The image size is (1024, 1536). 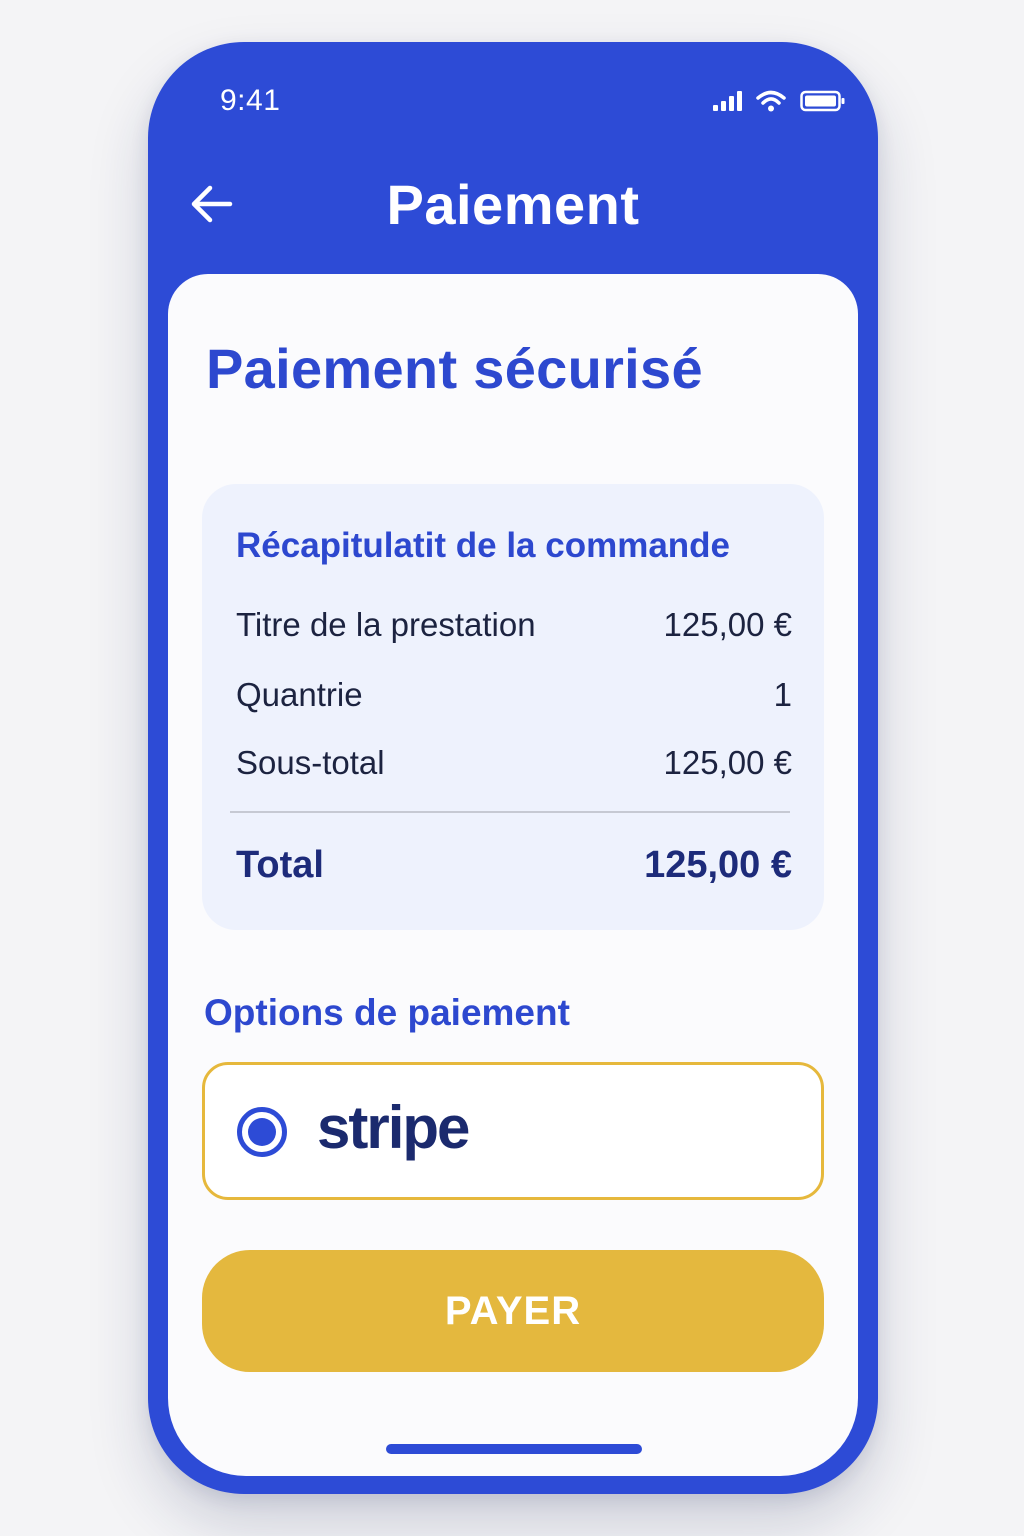 What do you see at coordinates (514, 763) in the screenshot?
I see `summary-row: Sous-total 125,00 €` at bounding box center [514, 763].